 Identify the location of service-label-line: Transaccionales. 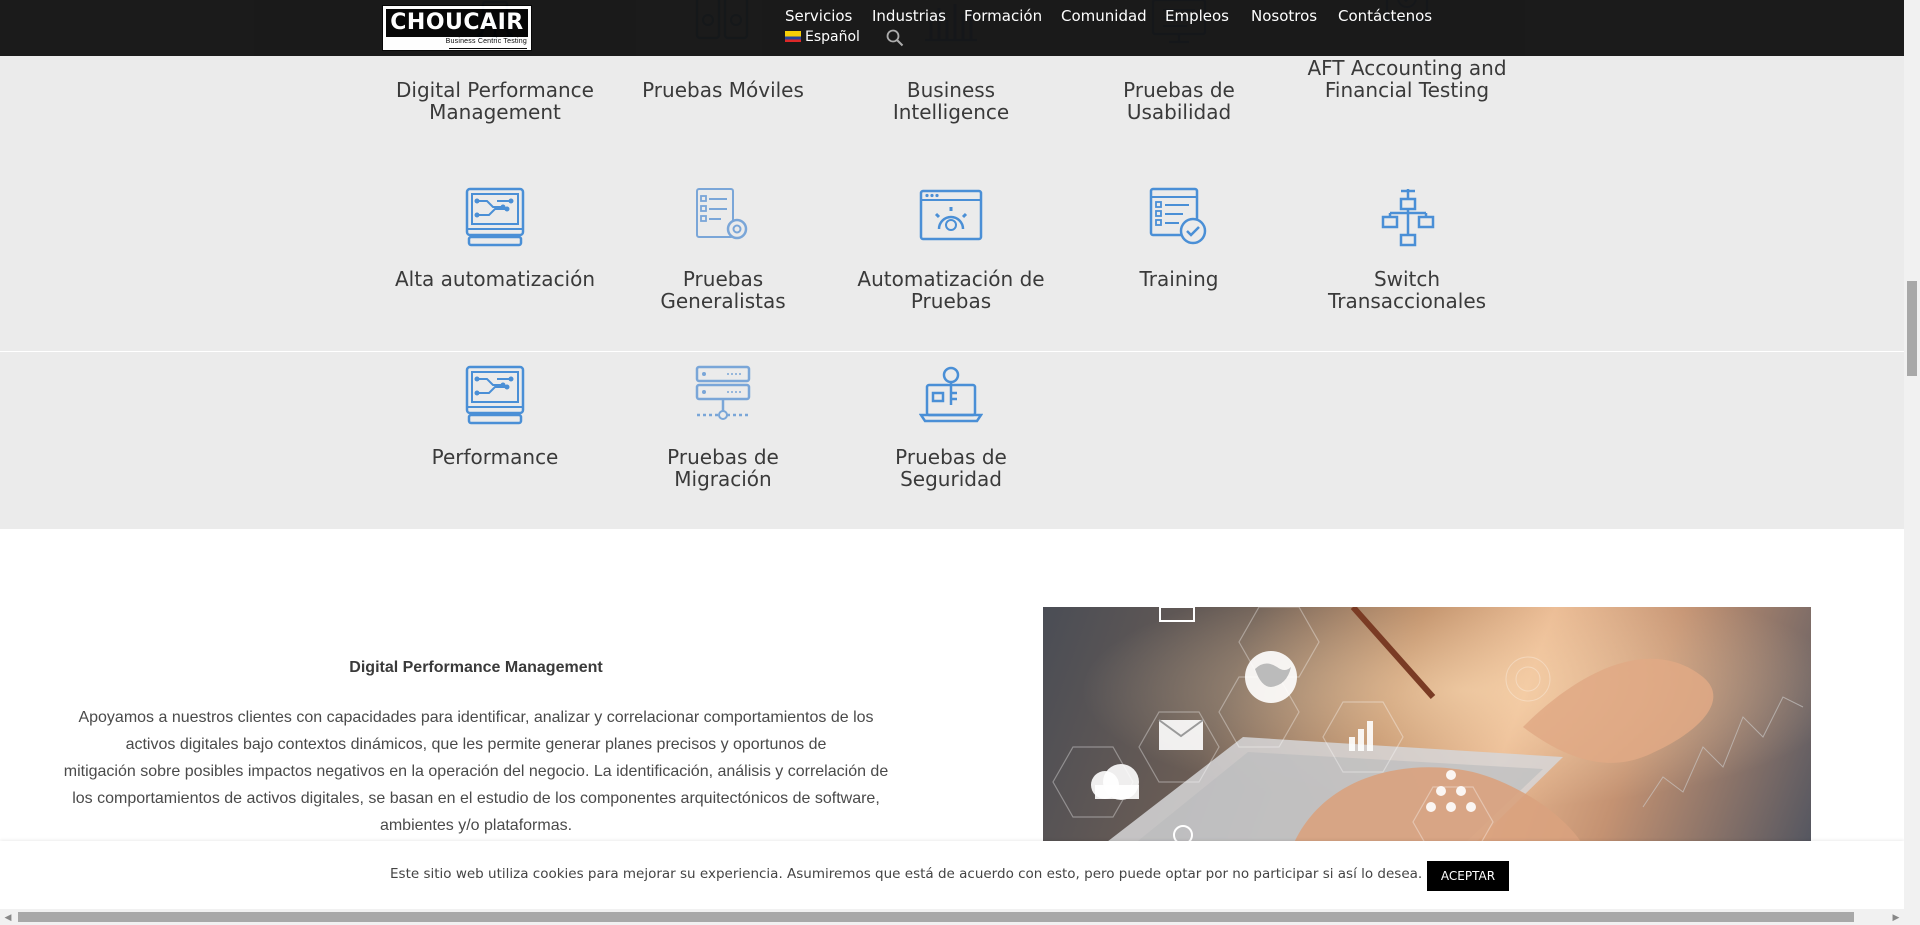
(1407, 301).